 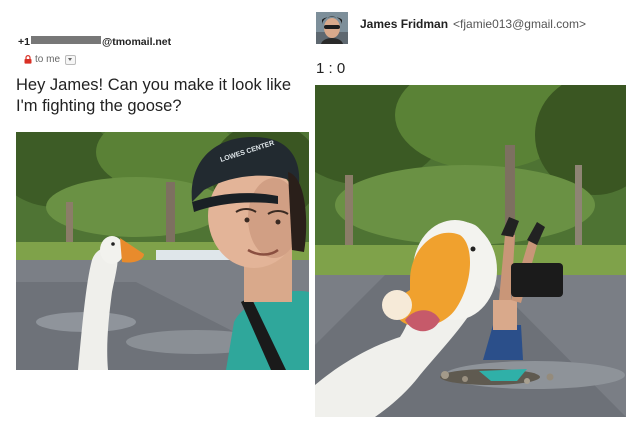 I want to click on sender-info: James Fridman <fjamie013@gmail.com>, so click(x=473, y=24).